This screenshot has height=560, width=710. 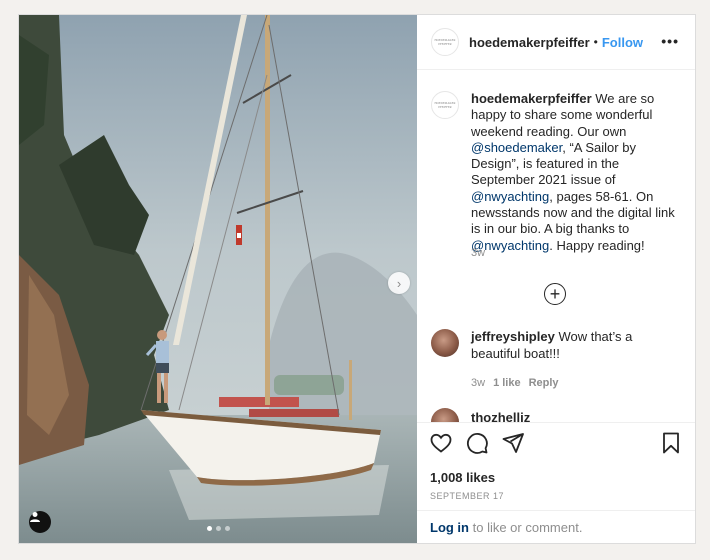 I want to click on actions-divider, so click(x=556, y=422).